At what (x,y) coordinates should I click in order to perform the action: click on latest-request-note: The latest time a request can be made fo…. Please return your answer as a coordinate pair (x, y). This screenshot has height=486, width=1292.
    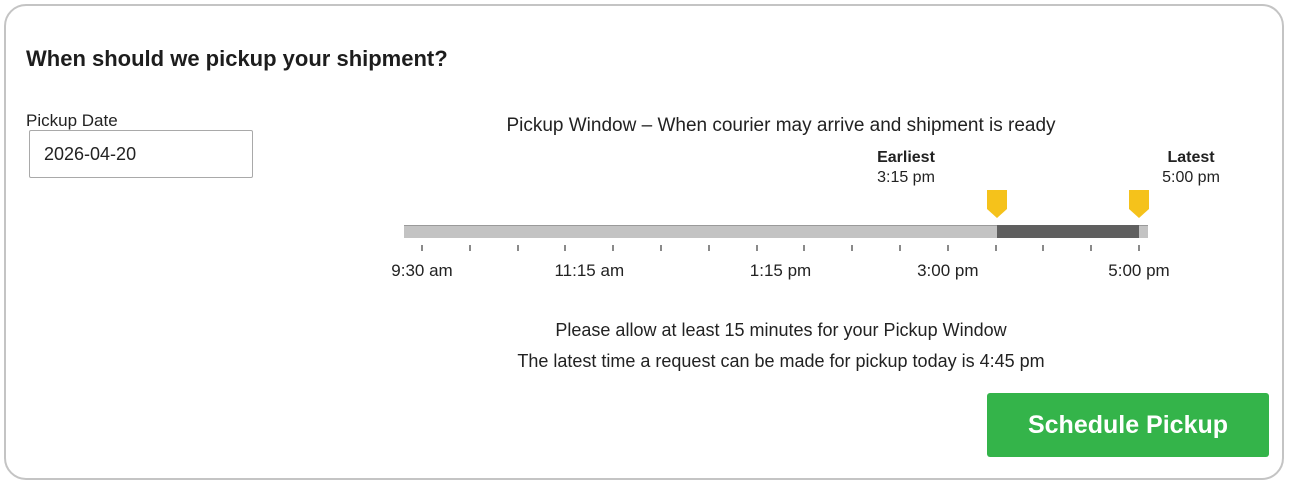
    Looking at the image, I should click on (781, 361).